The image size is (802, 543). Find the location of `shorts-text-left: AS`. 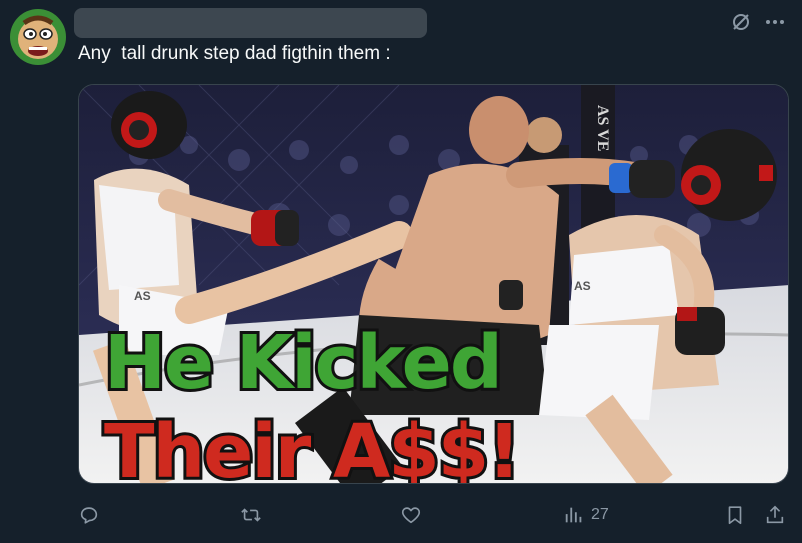

shorts-text-left: AS is located at coordinates (142, 296).